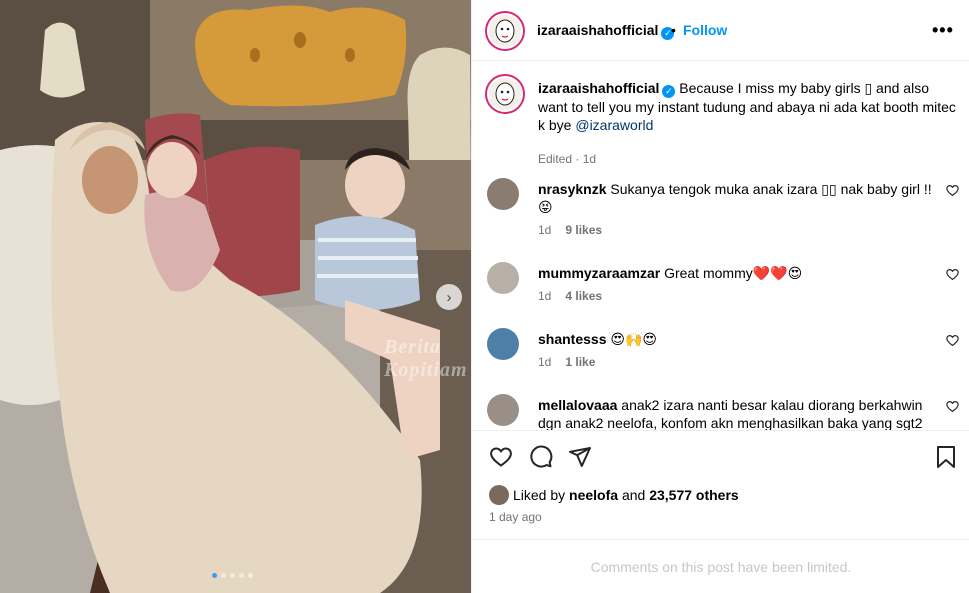 Image resolution: width=969 pixels, height=593 pixels. I want to click on author-username-row: izaraaishahofficial ✓, so click(606, 31).